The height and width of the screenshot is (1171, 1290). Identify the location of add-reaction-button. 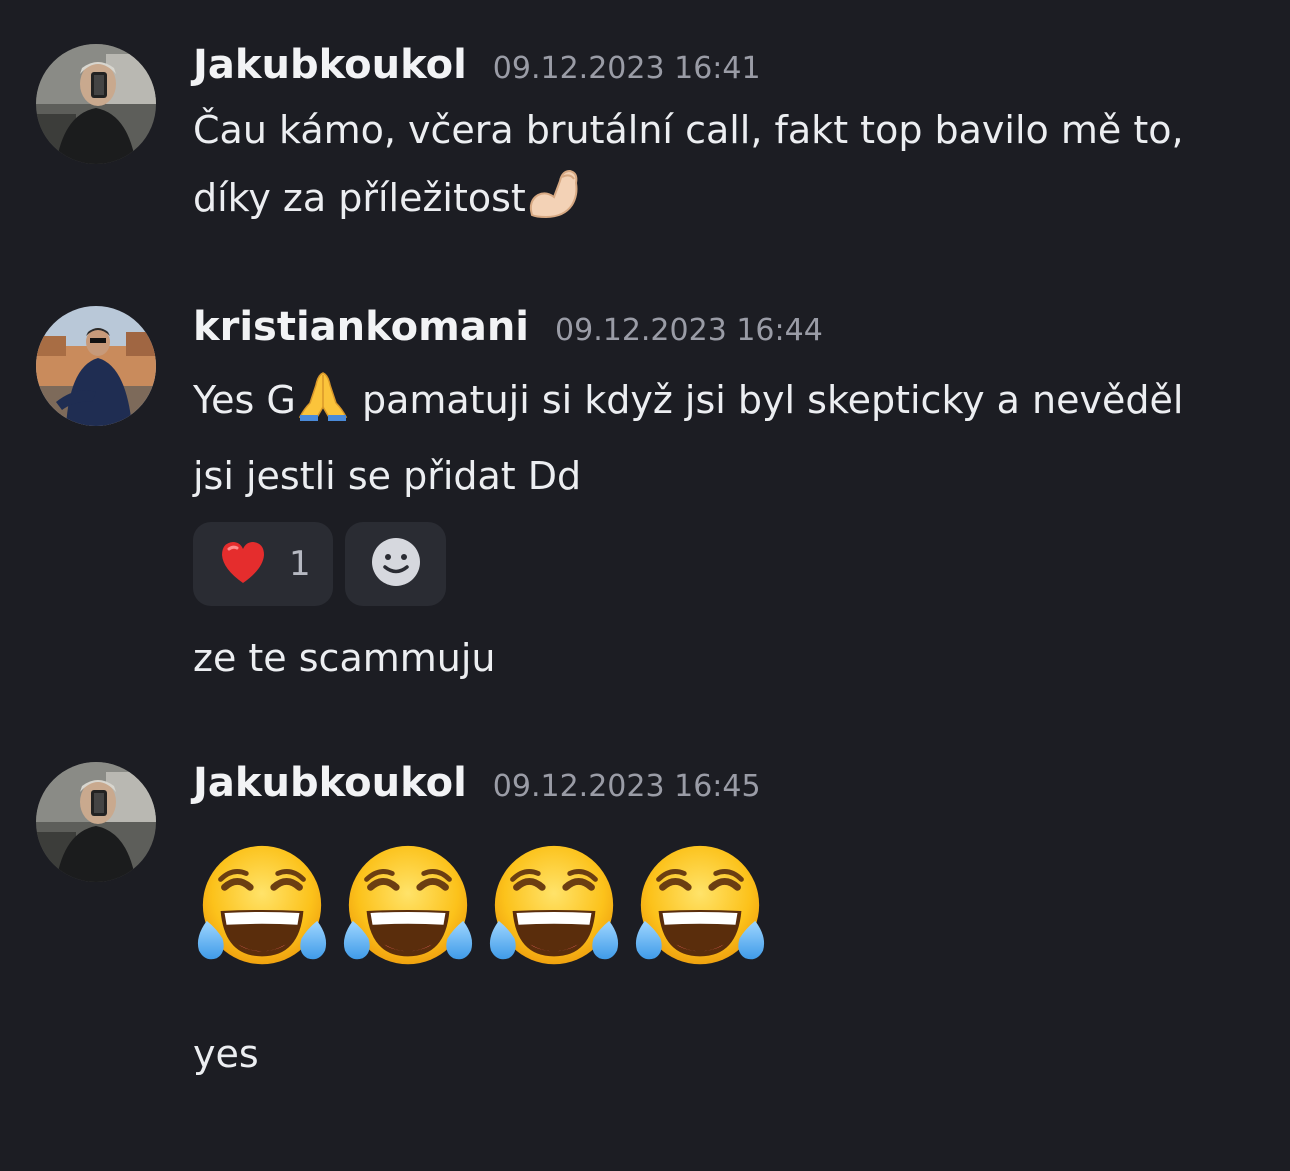
(395, 564).